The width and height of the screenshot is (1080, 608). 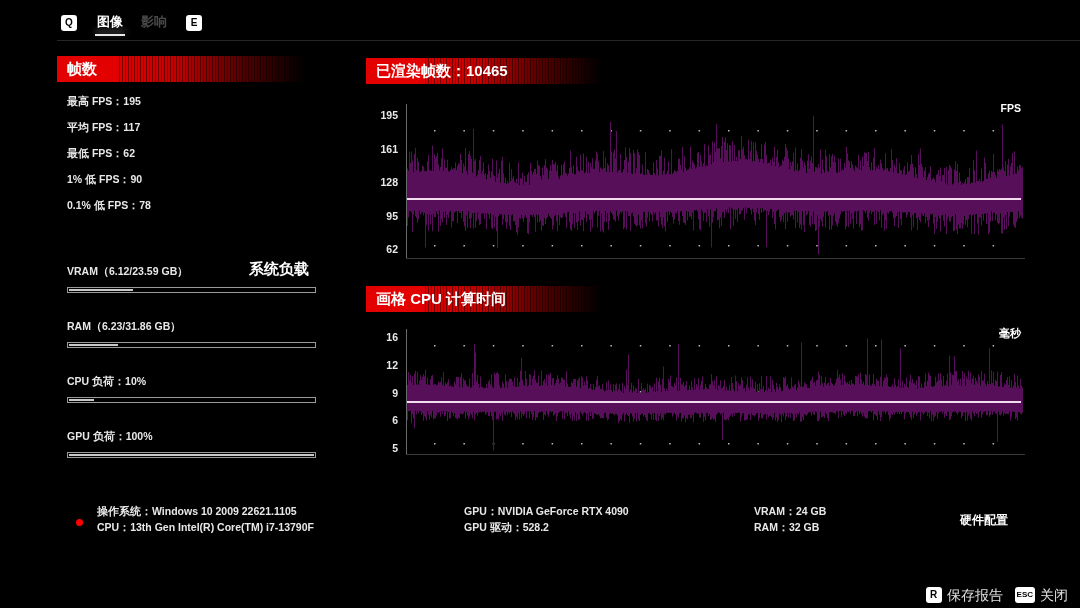 What do you see at coordinates (205, 527) in the screenshot?
I see `hardware-info-text: CPU：13th Gen Intel(R) Core(TM) i7-13790F` at bounding box center [205, 527].